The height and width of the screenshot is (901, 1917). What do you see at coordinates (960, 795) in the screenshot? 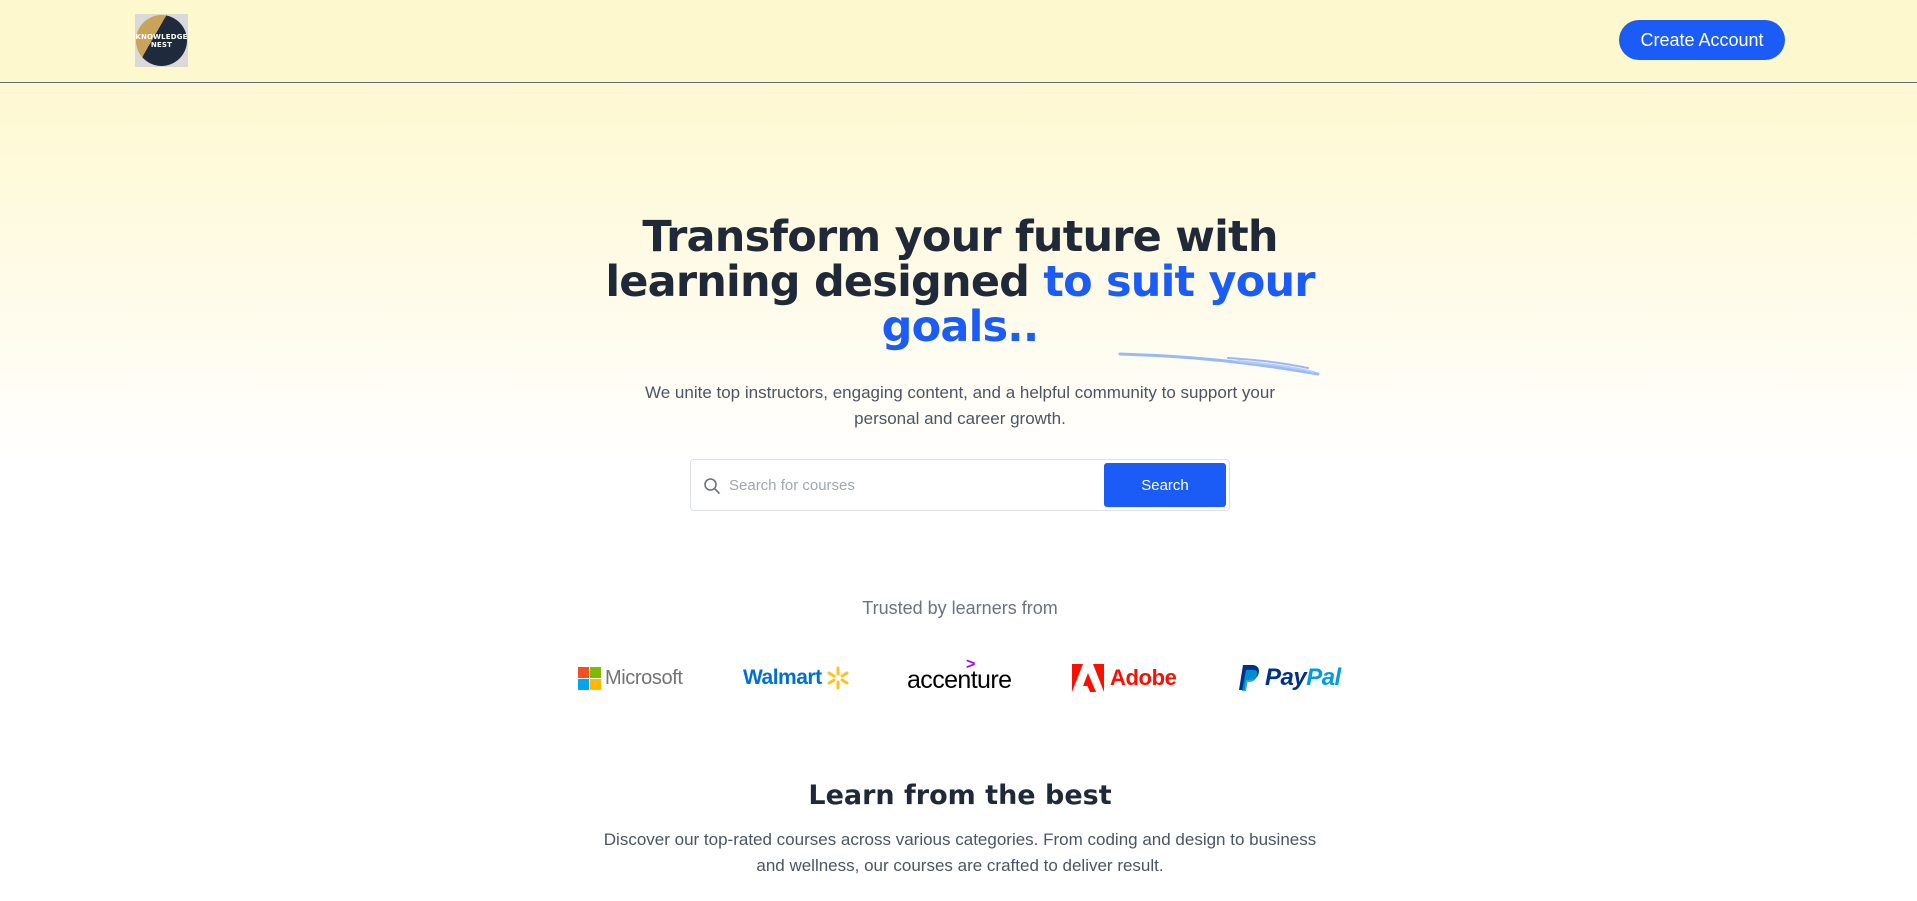
I see `learn-section-title: Learn from the best` at bounding box center [960, 795].